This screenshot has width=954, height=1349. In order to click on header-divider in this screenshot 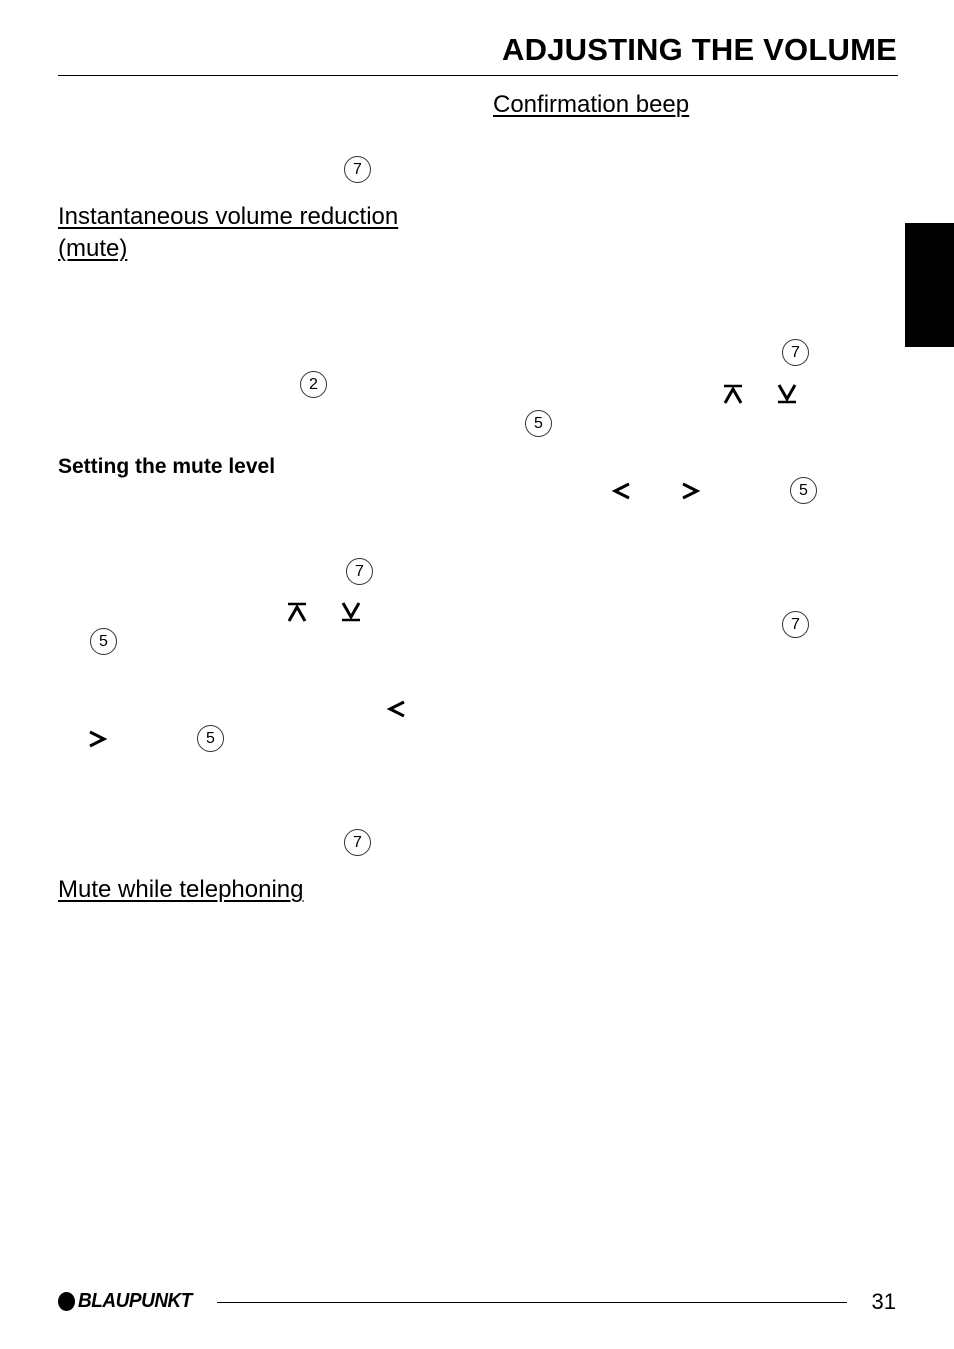, I will do `click(478, 75)`.